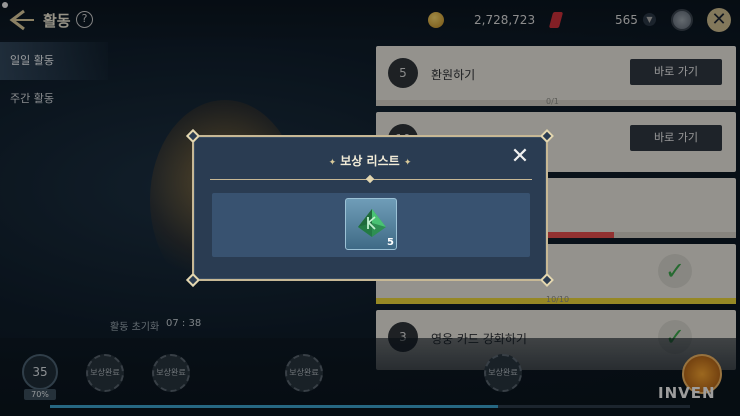  I want to click on close-icon: ✕, so click(520, 157).